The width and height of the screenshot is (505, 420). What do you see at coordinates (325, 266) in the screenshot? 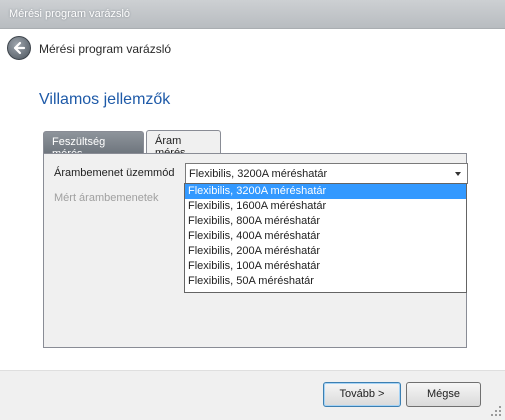
I see `dropdown-option: Flexibilis, 100A méréshatár` at bounding box center [325, 266].